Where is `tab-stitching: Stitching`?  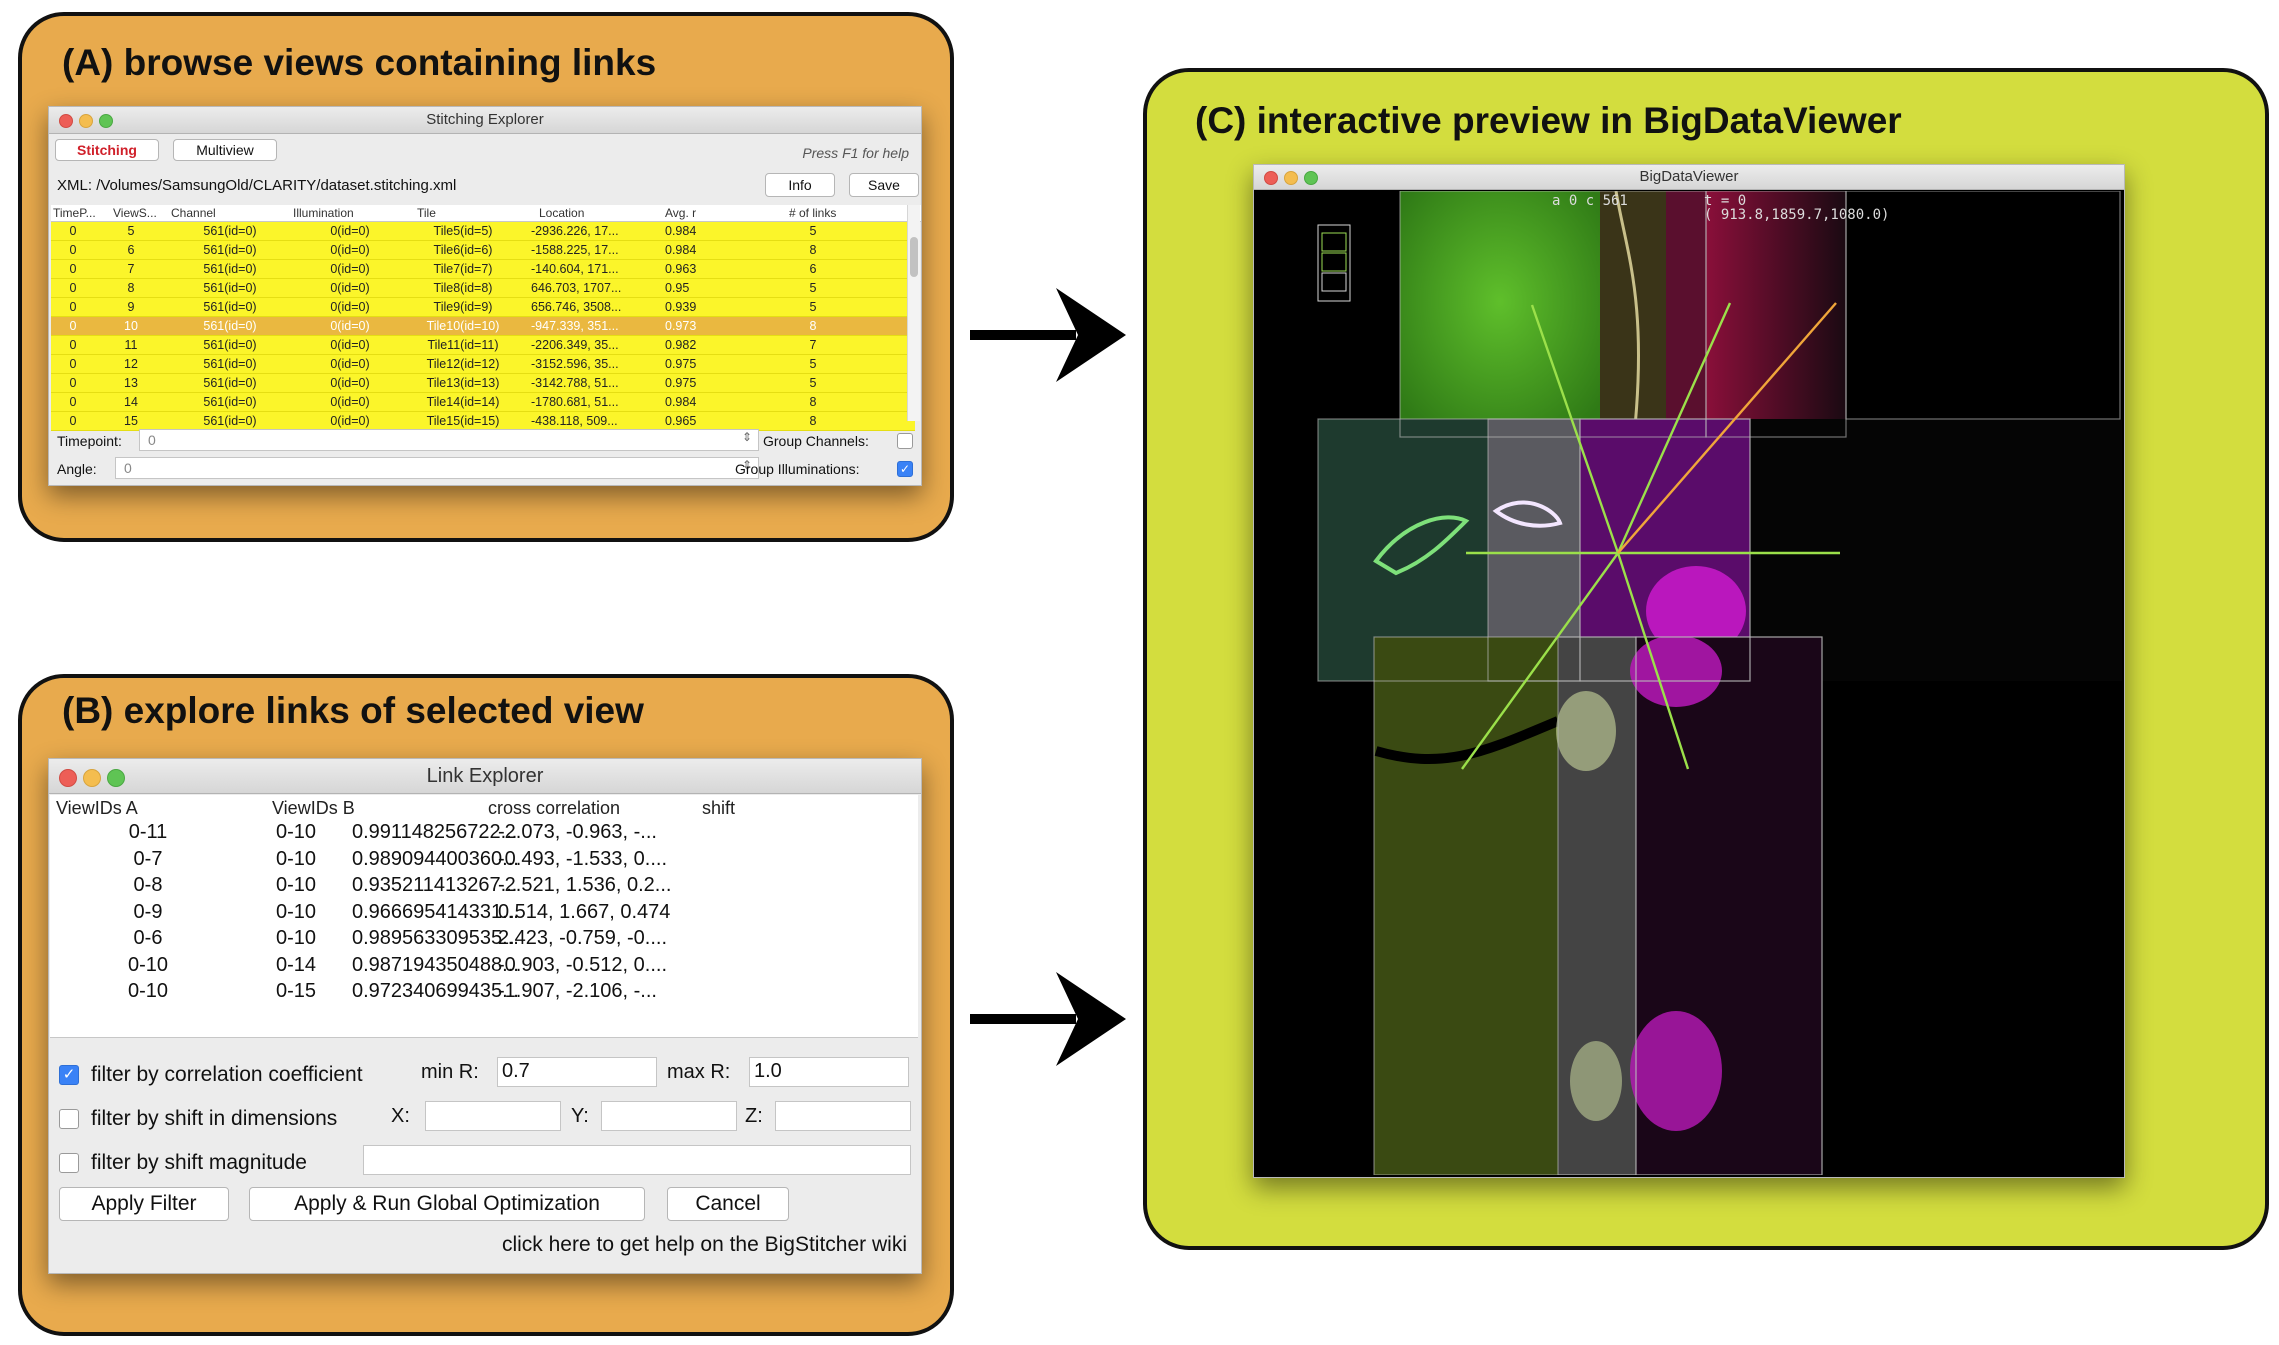
tab-stitching: Stitching is located at coordinates (107, 150).